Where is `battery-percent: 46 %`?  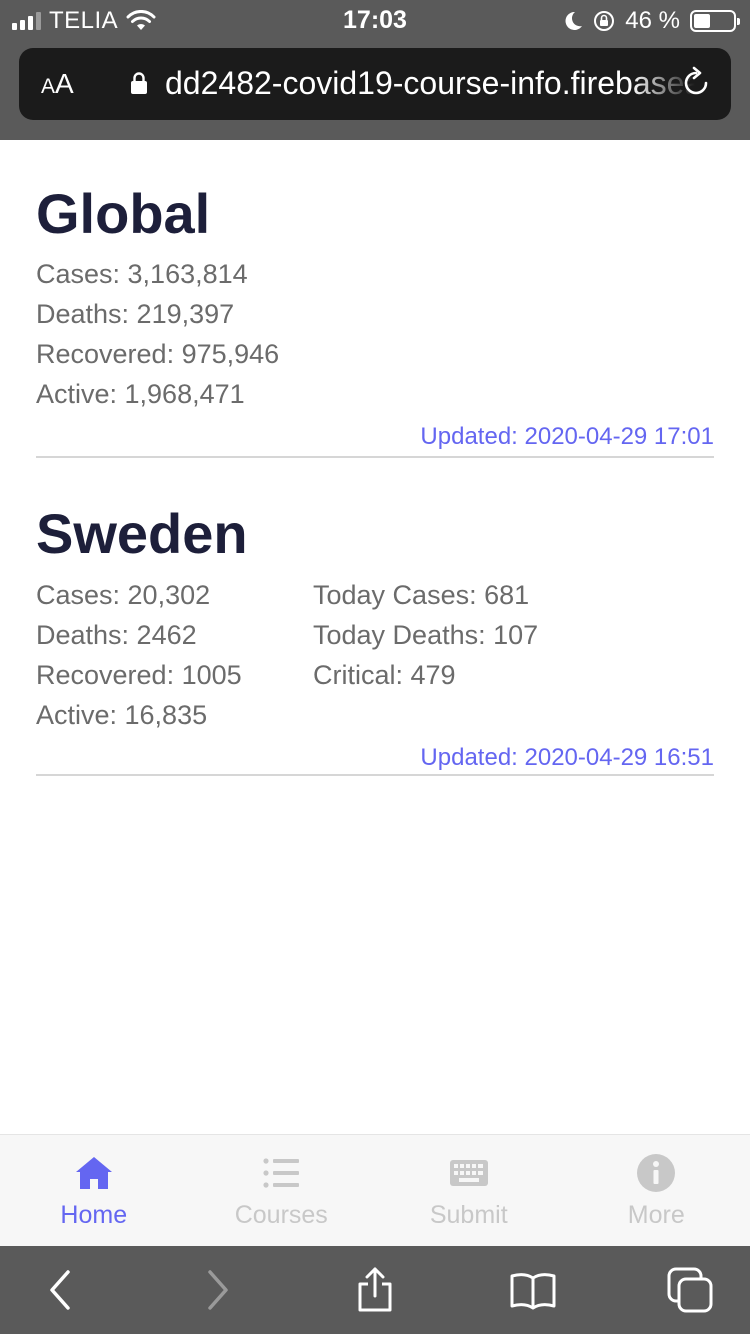 battery-percent: 46 % is located at coordinates (652, 20).